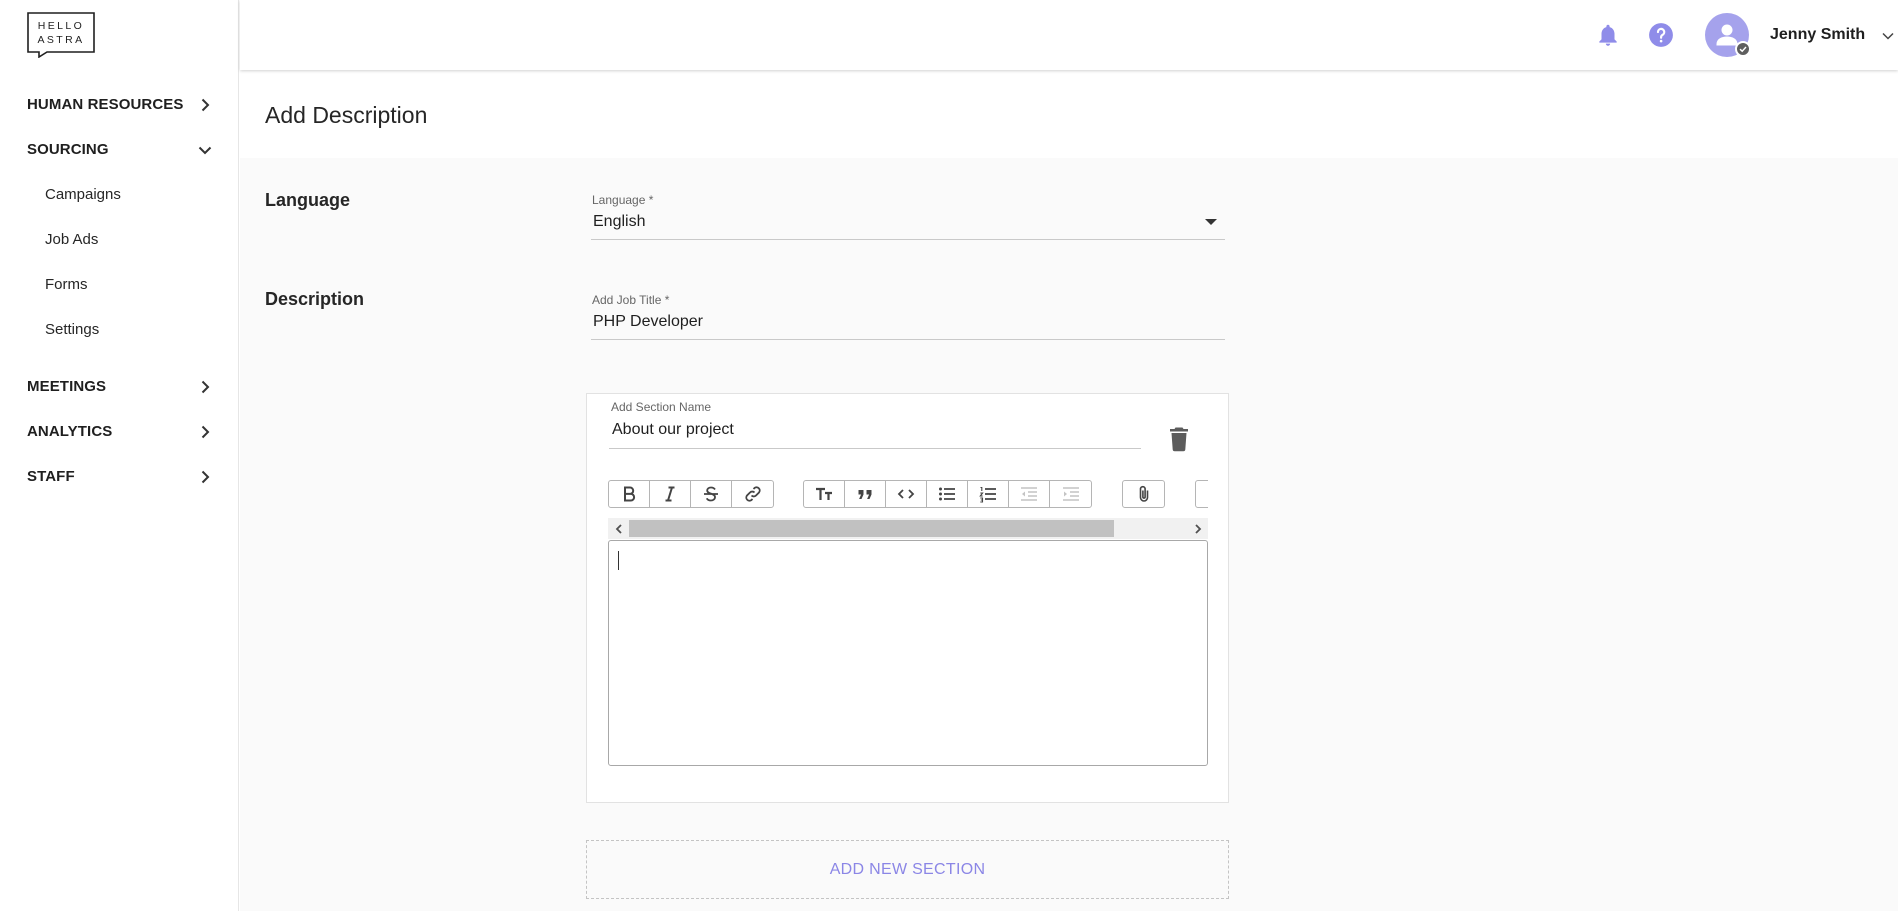 This screenshot has height=911, width=1898. Describe the element at coordinates (51, 476) in the screenshot. I see `sidebar-group-label: STAFF` at that location.